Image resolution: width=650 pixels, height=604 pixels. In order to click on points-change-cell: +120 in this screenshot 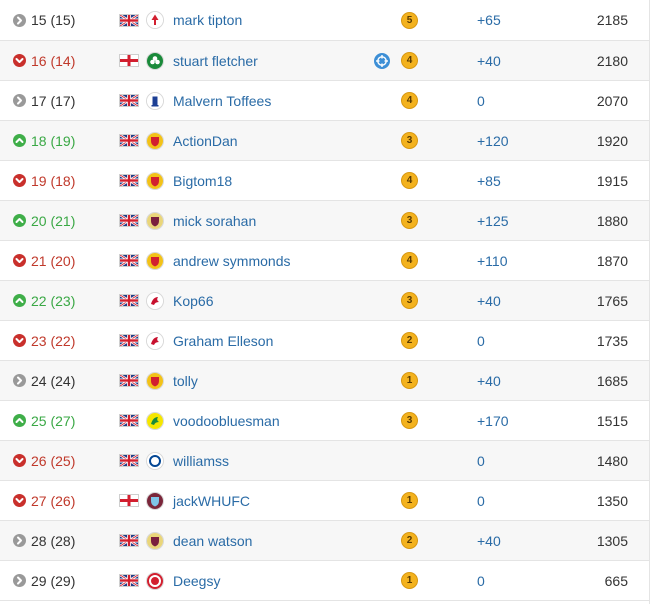, I will do `click(517, 140)`.